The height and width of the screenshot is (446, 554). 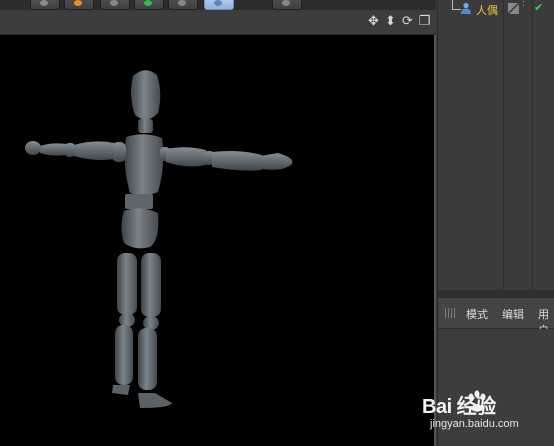 I want to click on visibility-dots-icon: ∶, so click(x=523, y=5).